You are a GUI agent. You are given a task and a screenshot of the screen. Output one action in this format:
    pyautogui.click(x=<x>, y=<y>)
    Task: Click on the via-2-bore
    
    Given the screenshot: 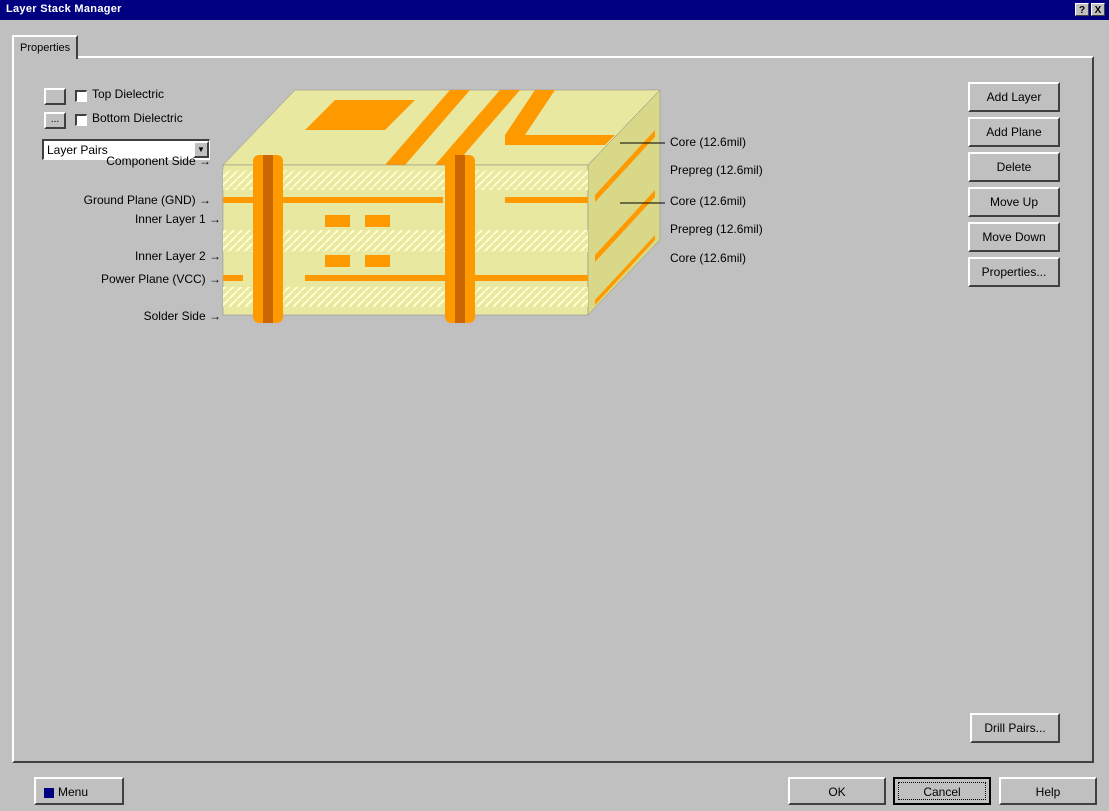 What is the action you would take?
    pyautogui.click(x=460, y=239)
    